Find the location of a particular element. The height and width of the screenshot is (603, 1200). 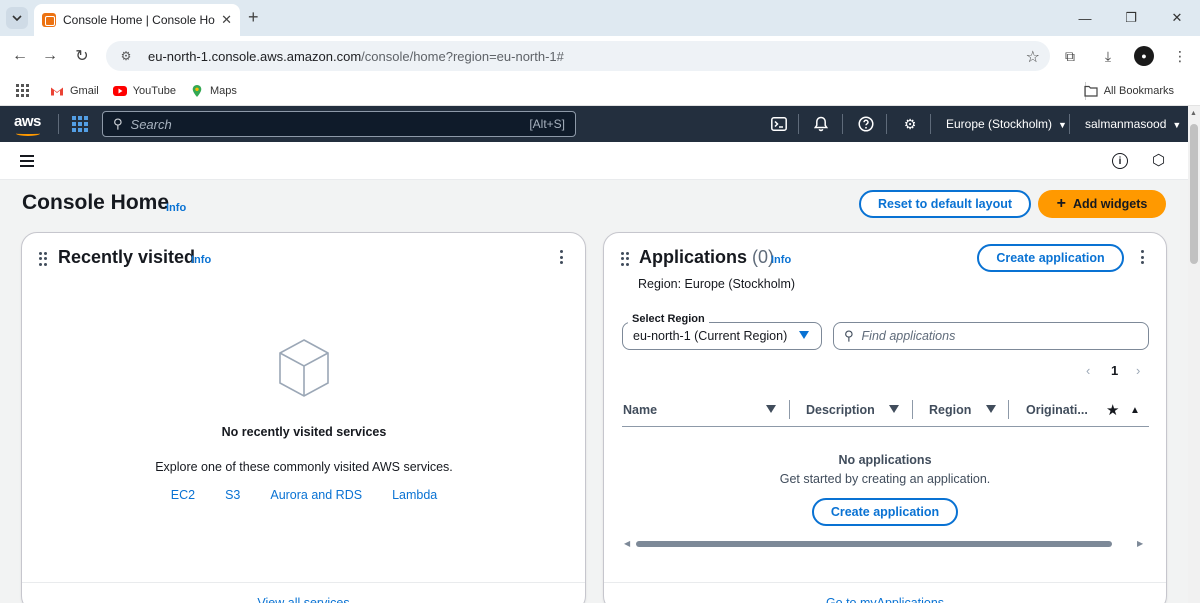

maps-pin-icon is located at coordinates (197, 90).